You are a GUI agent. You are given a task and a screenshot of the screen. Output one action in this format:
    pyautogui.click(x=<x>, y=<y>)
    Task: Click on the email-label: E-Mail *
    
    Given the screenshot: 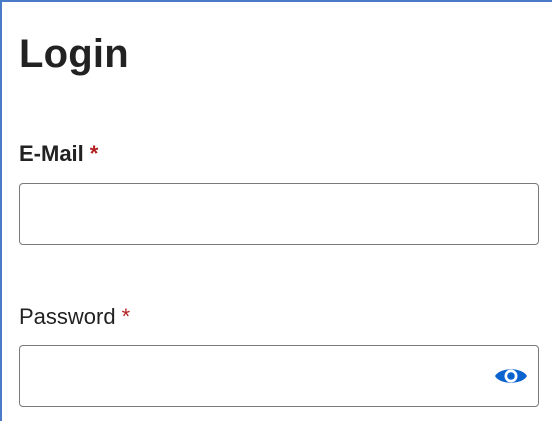 What is the action you would take?
    pyautogui.click(x=58, y=154)
    